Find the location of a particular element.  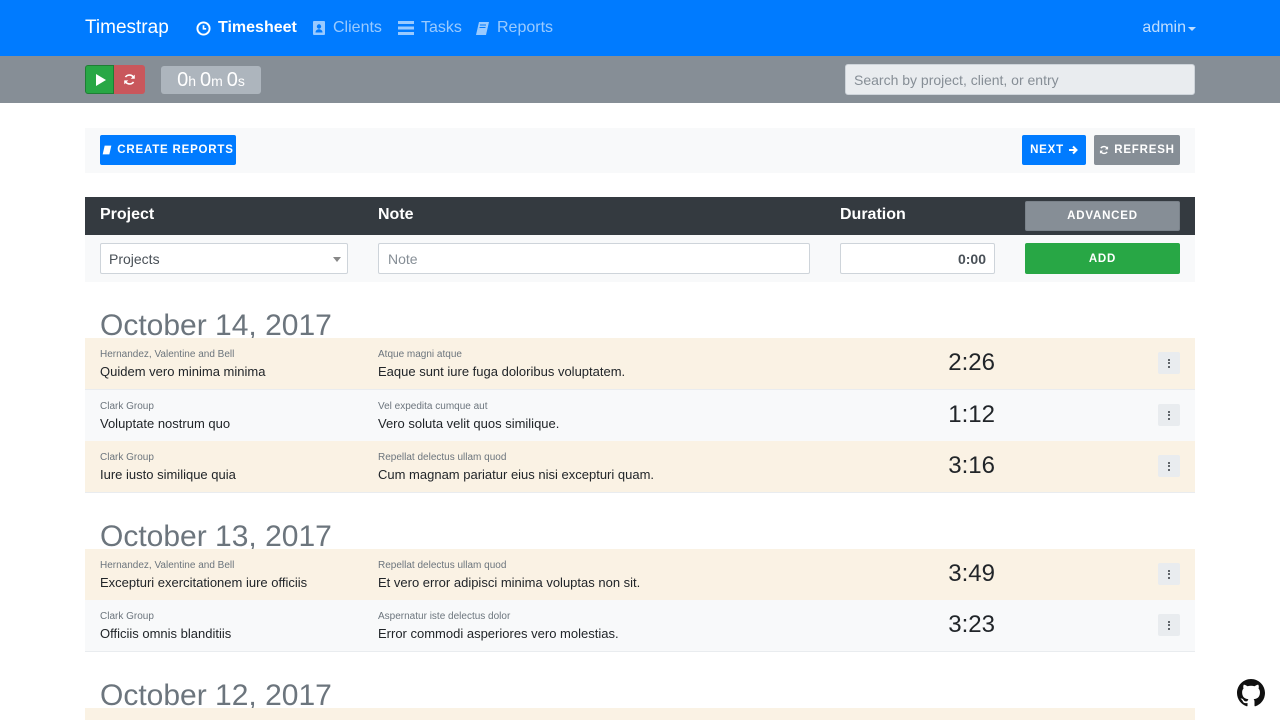

entry-duration: 2:26 is located at coordinates (971, 362).